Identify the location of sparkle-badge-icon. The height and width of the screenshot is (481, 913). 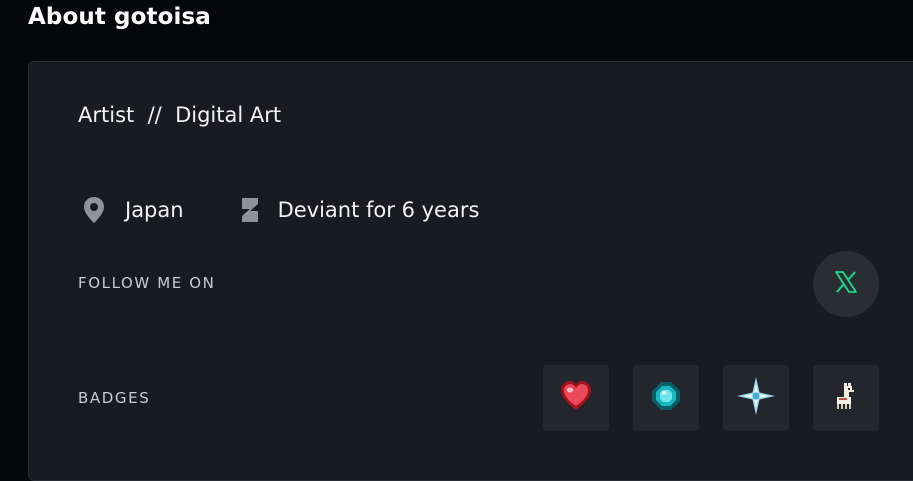
(756, 398).